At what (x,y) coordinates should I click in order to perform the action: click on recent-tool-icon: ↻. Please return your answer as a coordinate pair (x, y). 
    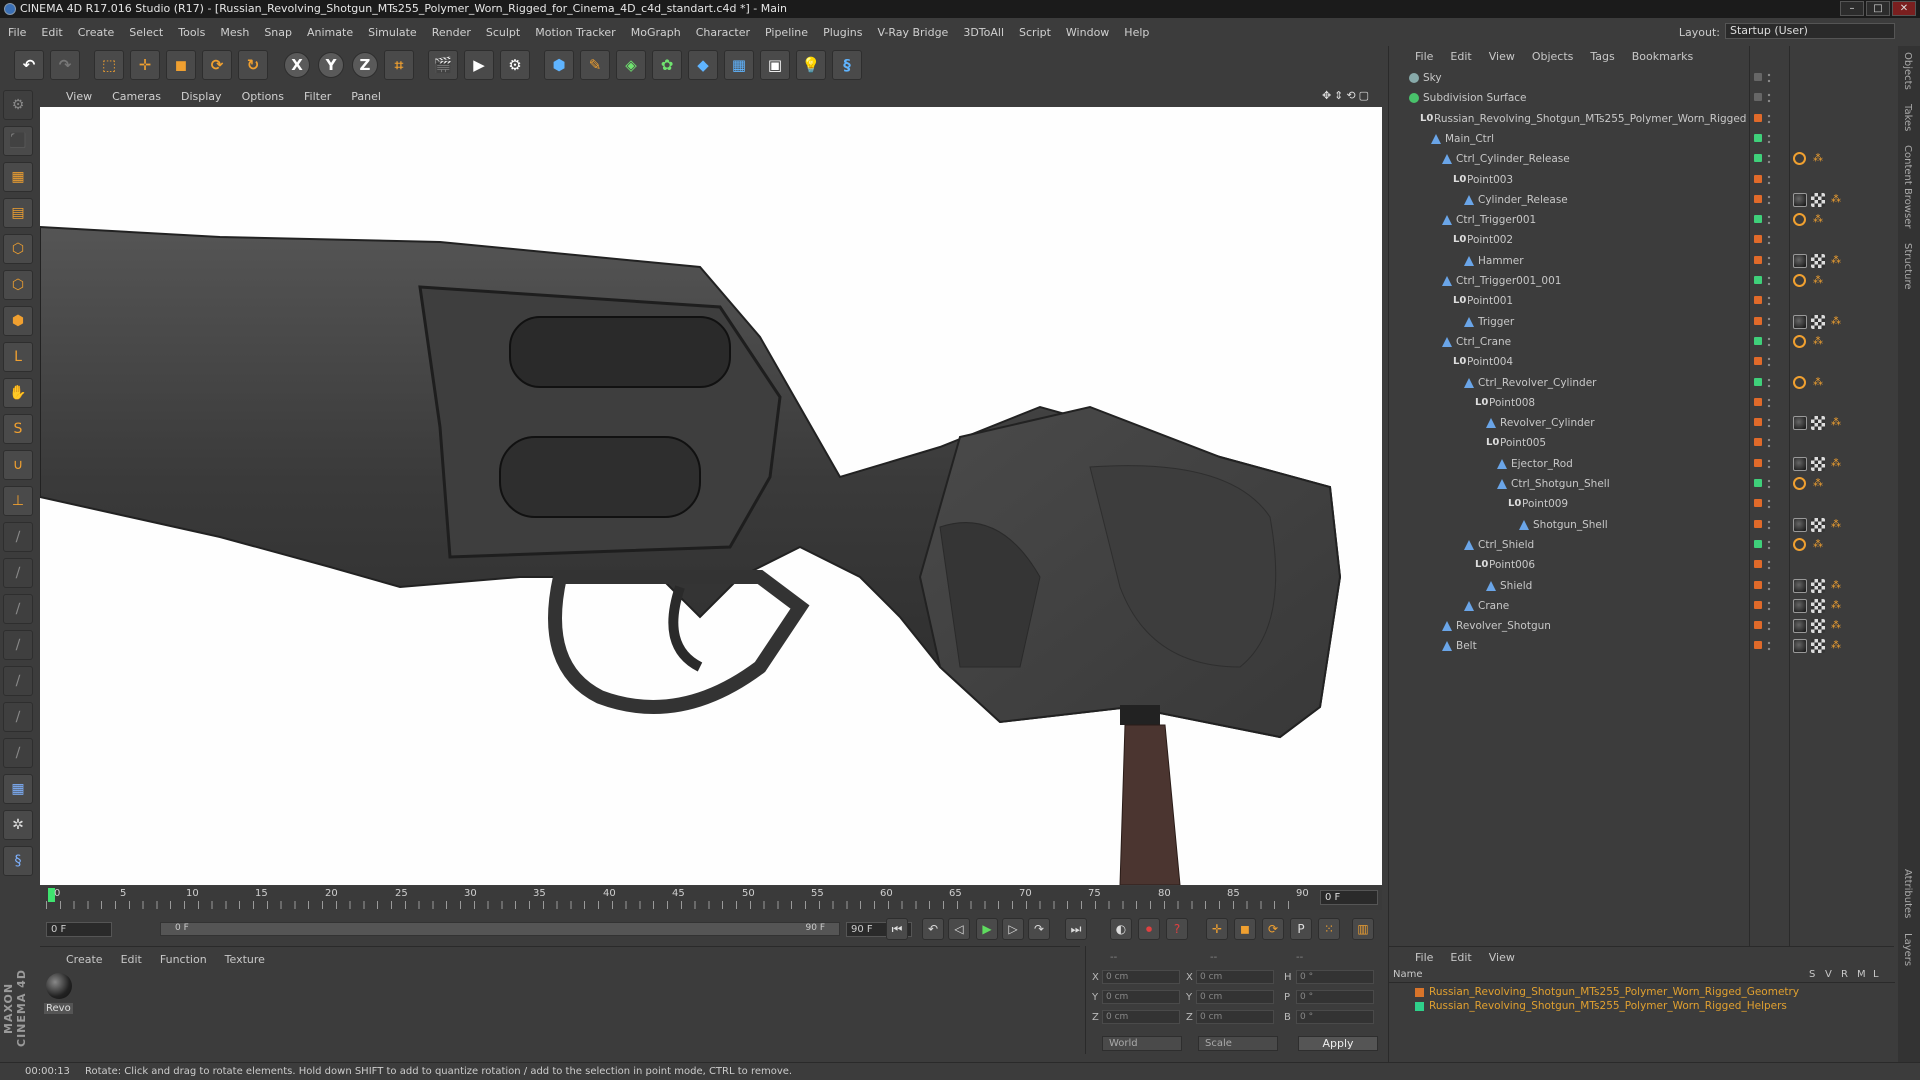
    Looking at the image, I should click on (253, 65).